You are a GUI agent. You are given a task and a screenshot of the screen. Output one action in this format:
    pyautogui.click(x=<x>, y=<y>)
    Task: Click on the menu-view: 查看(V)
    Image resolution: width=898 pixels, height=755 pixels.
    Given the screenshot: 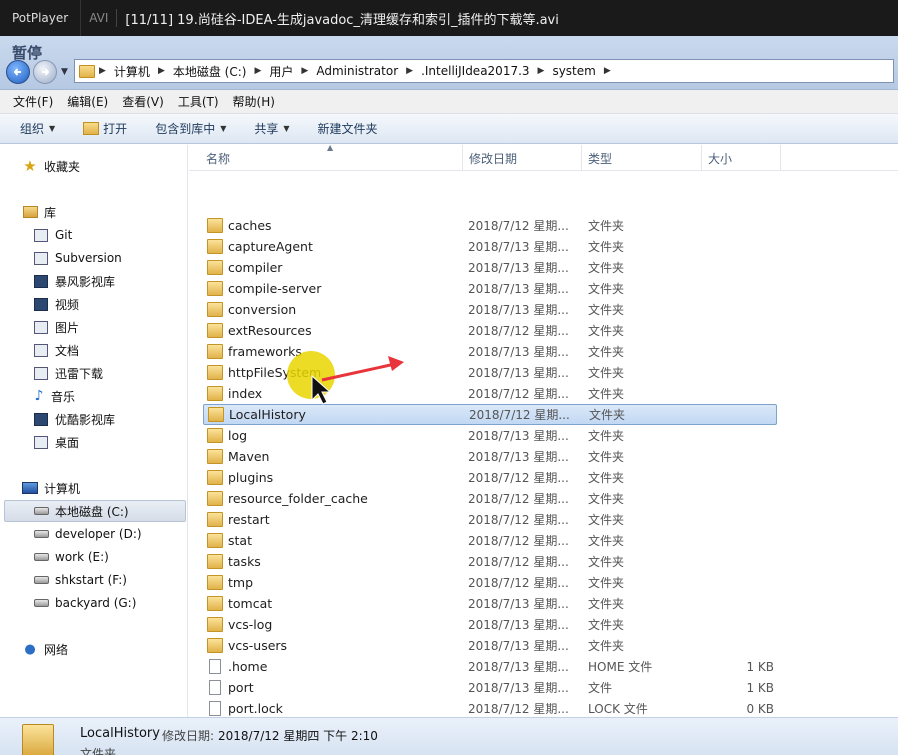 What is the action you would take?
    pyautogui.click(x=143, y=101)
    